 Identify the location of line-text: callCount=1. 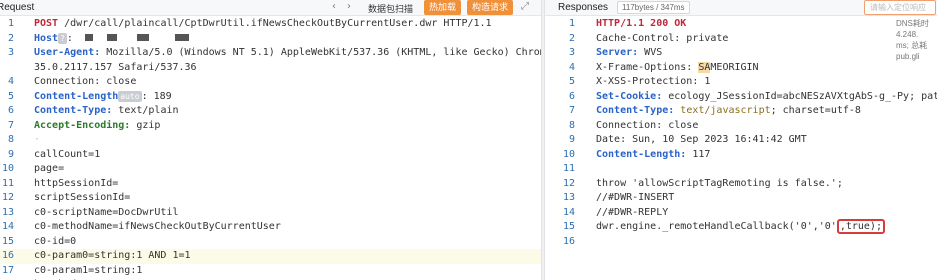
(67, 155).